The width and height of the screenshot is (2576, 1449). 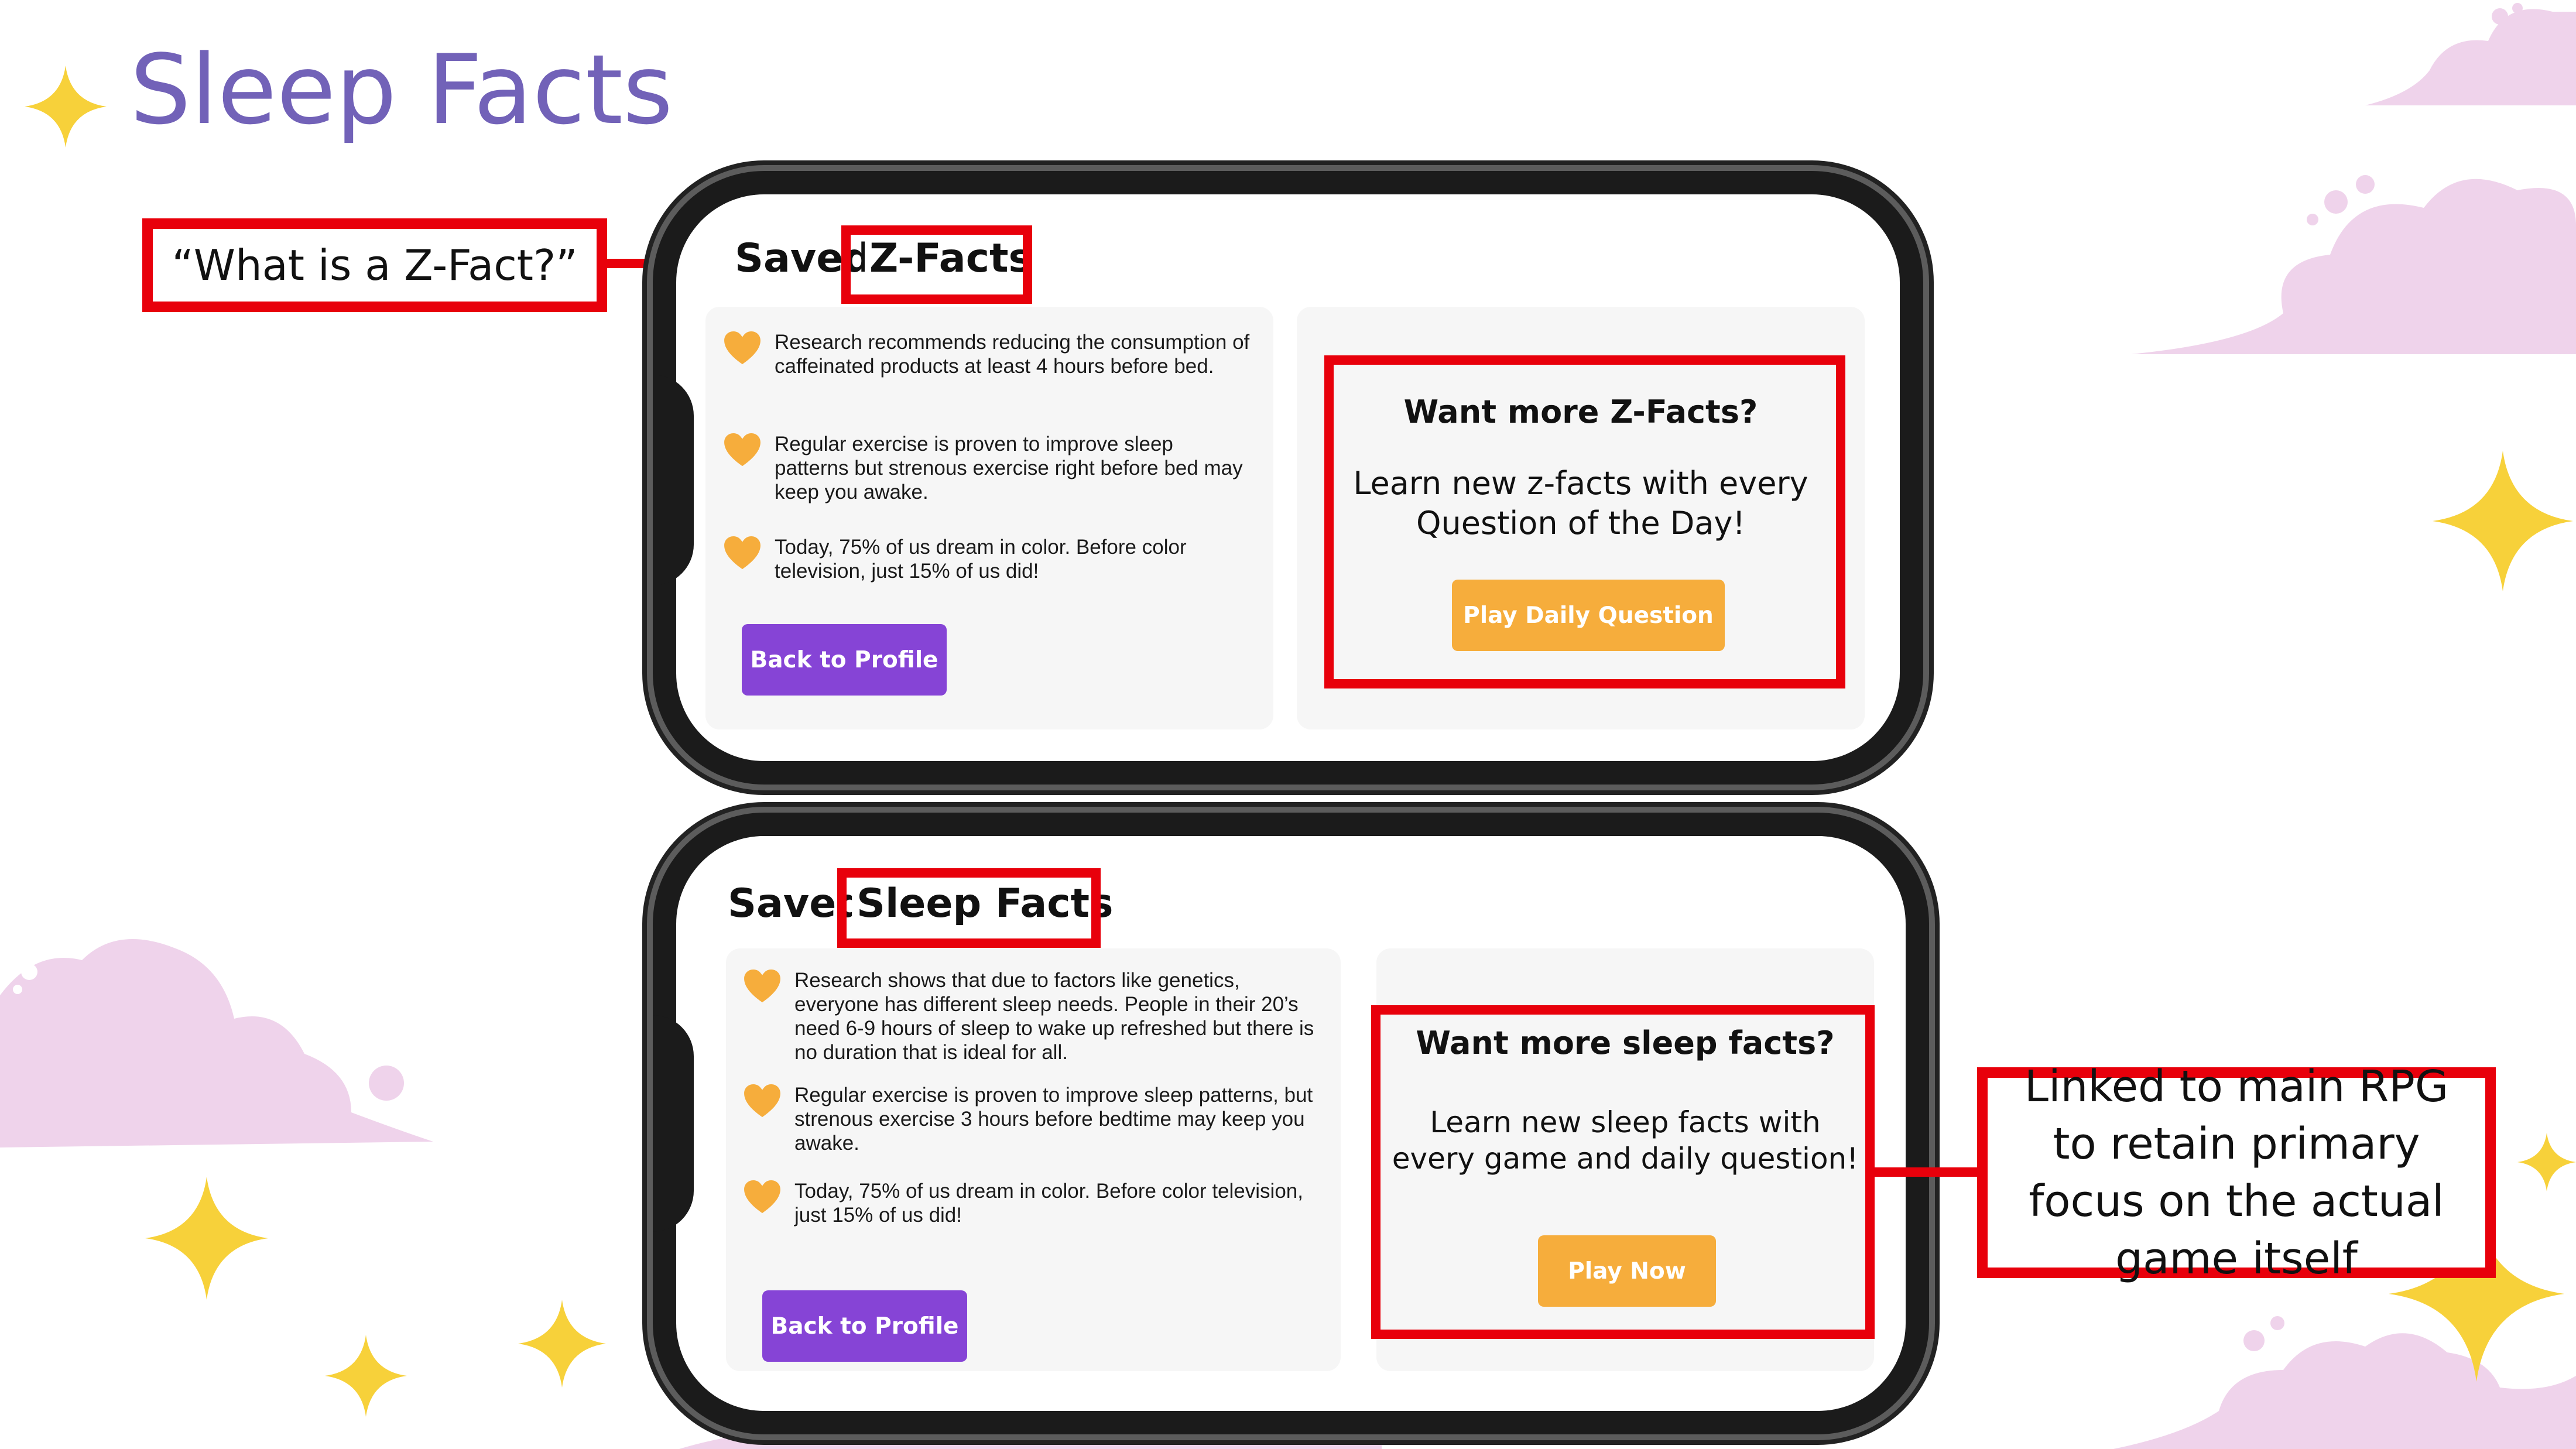 What do you see at coordinates (2353, 264) in the screenshot?
I see `cloud-right-middle` at bounding box center [2353, 264].